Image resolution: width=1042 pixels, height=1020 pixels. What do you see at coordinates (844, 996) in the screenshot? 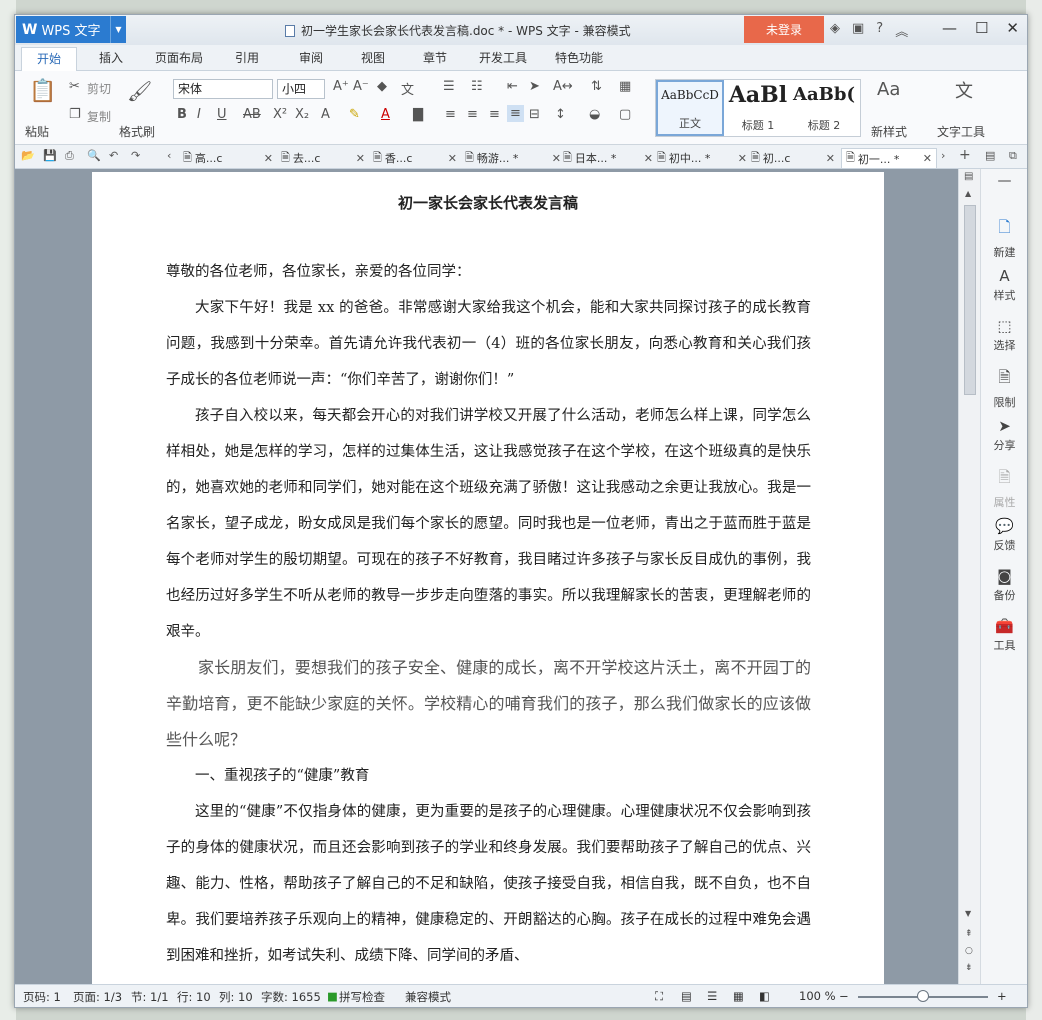
I see `zoom-out-icon: −` at bounding box center [844, 996].